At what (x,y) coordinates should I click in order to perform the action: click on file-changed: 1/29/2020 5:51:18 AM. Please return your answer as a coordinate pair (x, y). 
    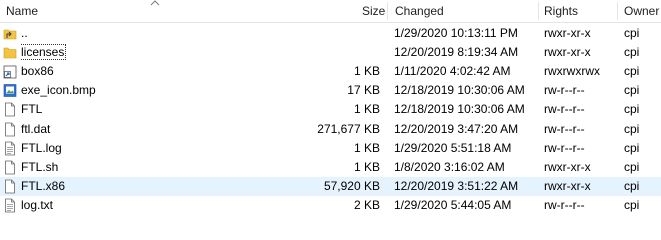
    Looking at the image, I should click on (468, 148).